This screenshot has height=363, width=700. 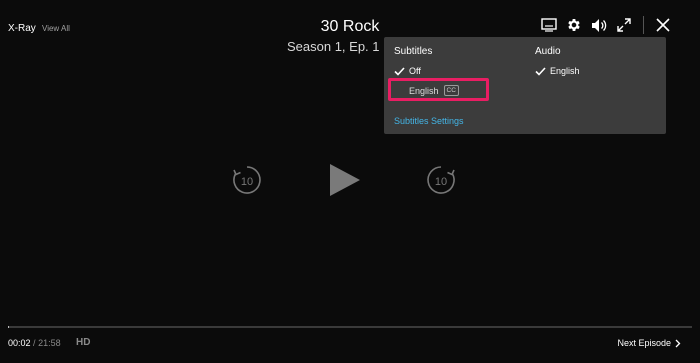 I want to click on forward-seconds-label: 10, so click(x=441, y=182).